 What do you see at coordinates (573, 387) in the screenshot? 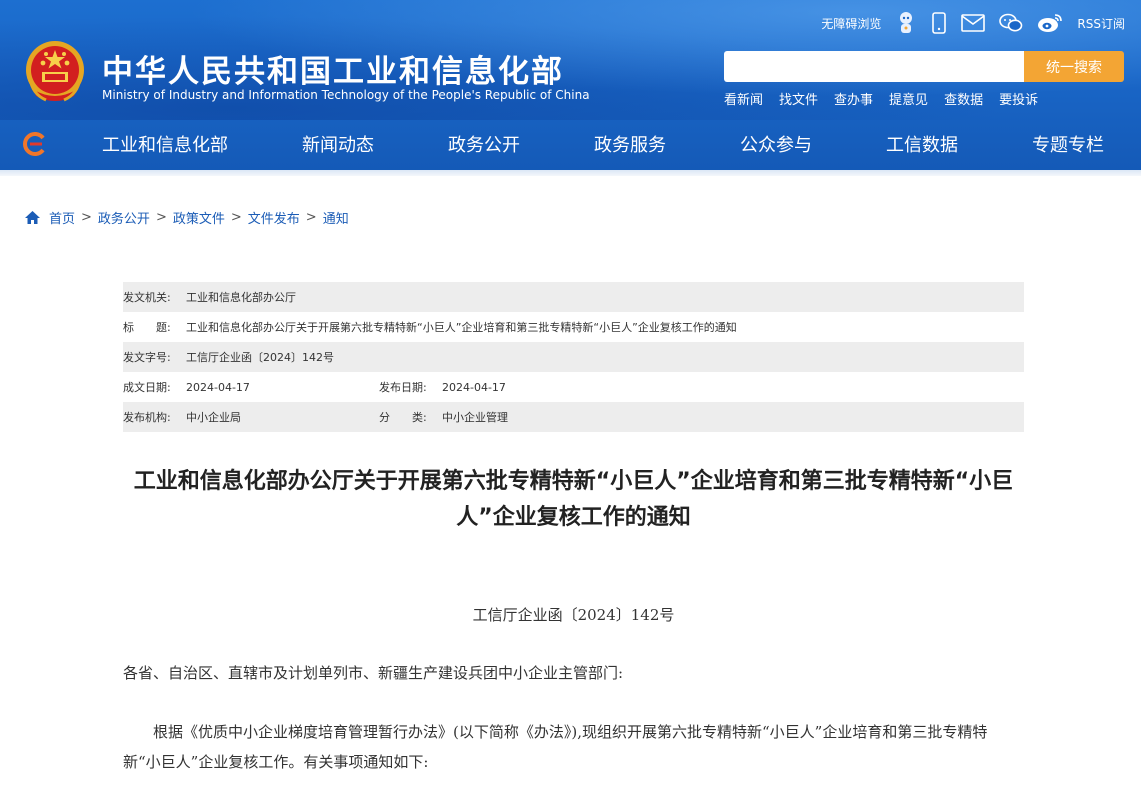
I see `info-row-dates: 成文日期: 2024-04-17 发布日期: 2024-04-17` at bounding box center [573, 387].